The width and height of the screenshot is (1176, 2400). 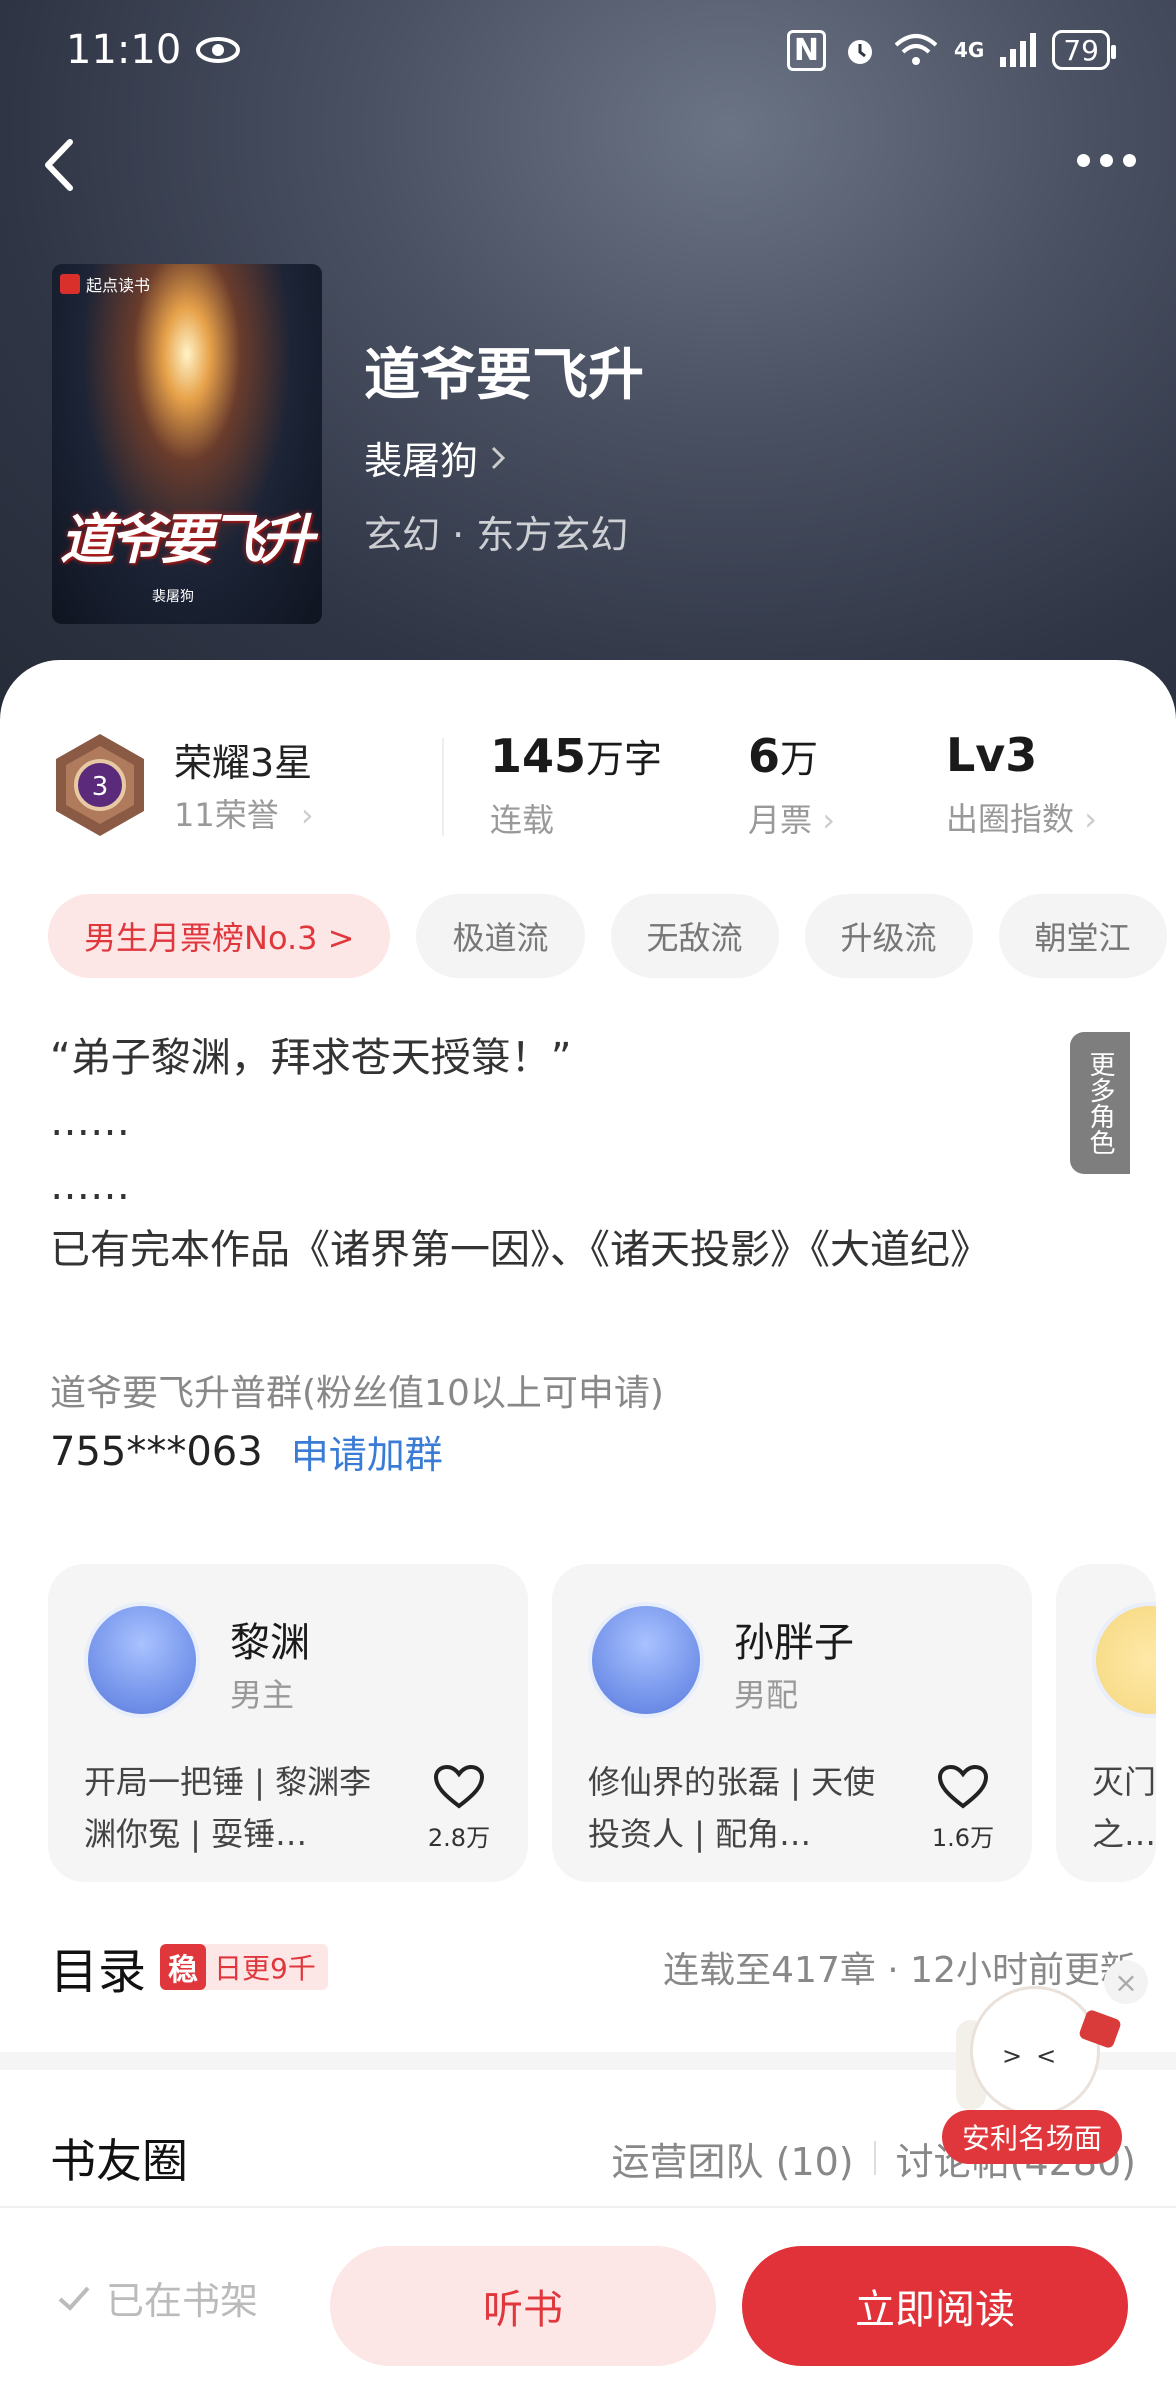 I want to click on listen-button: 听书, so click(x=523, y=2306).